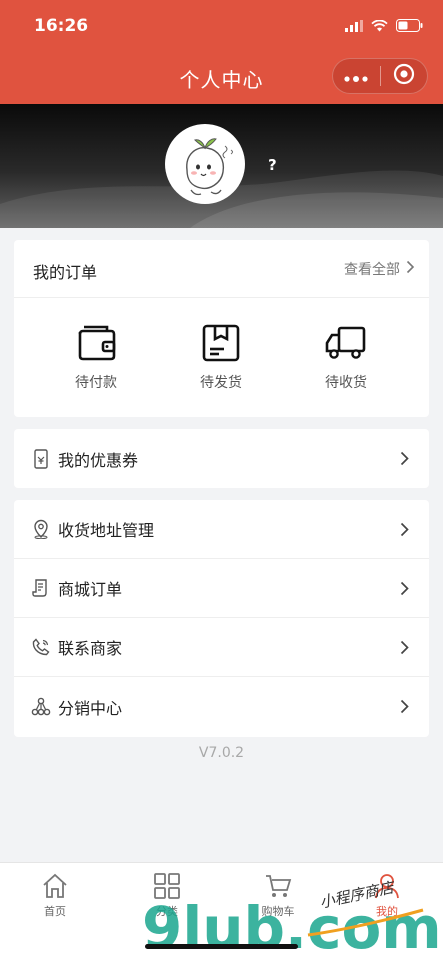  What do you see at coordinates (221, 706) in the screenshot?
I see `menu-item-distribution-center: 分销中心` at bounding box center [221, 706].